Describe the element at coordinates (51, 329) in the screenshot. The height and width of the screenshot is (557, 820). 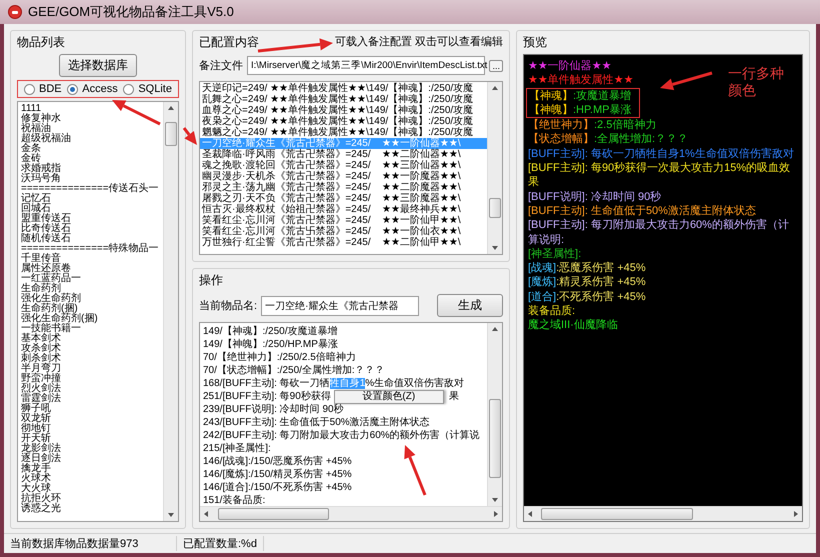
I see `list-item: 一技能书籍一` at that location.